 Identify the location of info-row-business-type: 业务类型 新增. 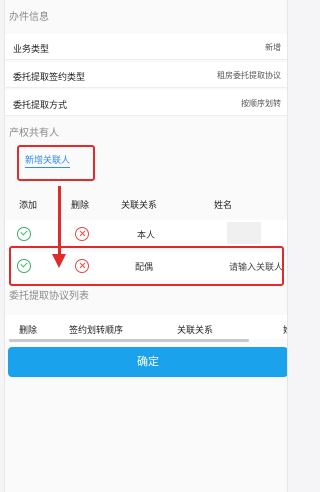
(146, 47).